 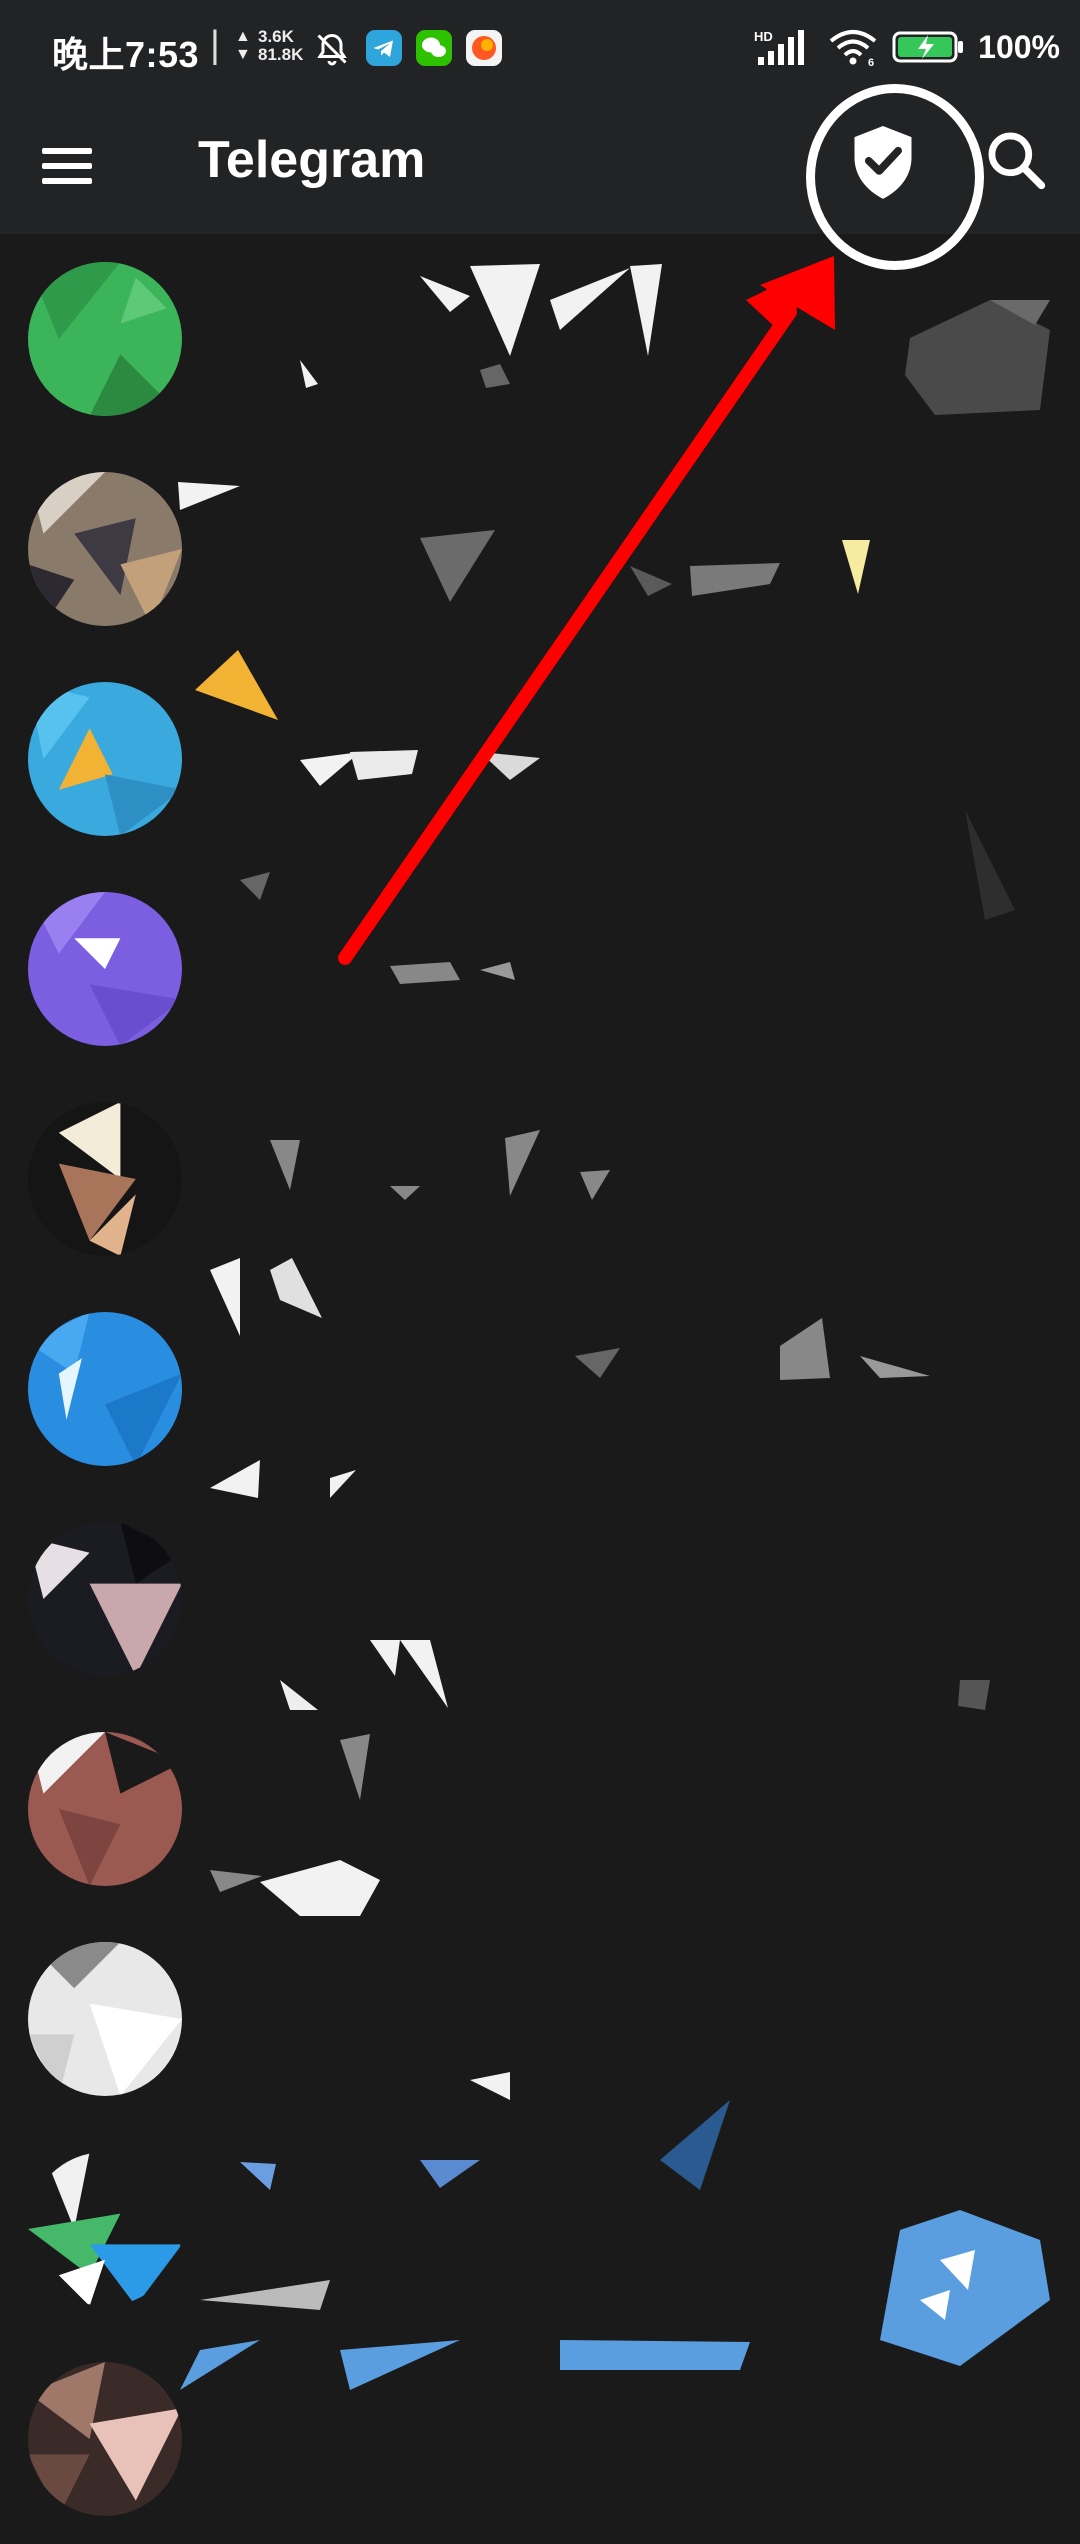 I want to click on svg-text: HD, so click(x=763, y=36).